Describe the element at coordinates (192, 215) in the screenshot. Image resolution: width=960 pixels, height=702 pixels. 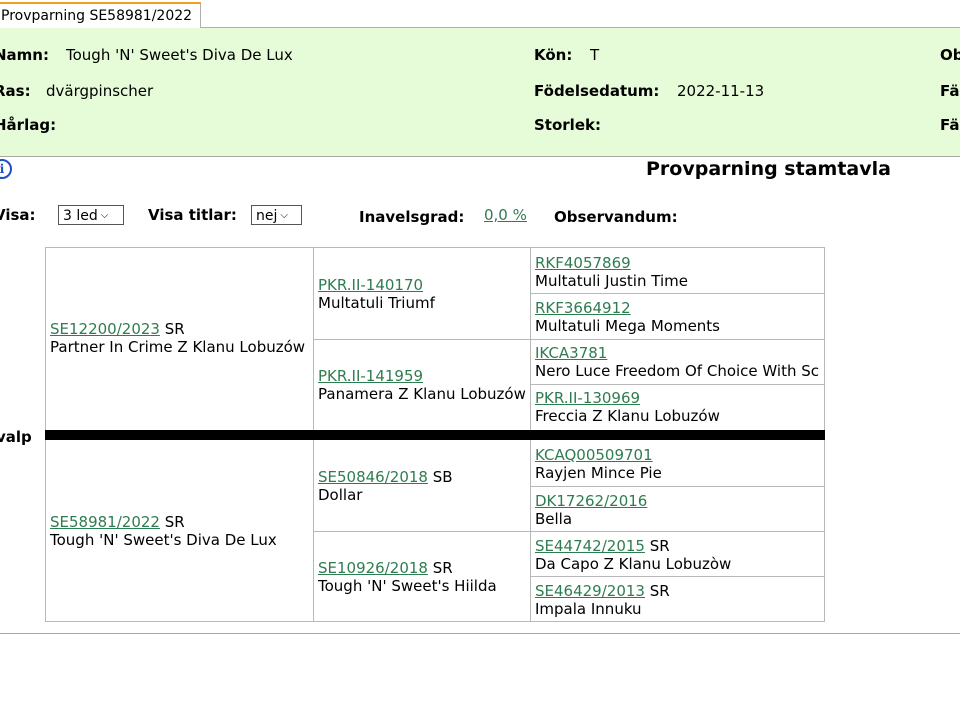
I see `visa-titlar-label: Visa titlar:` at that location.